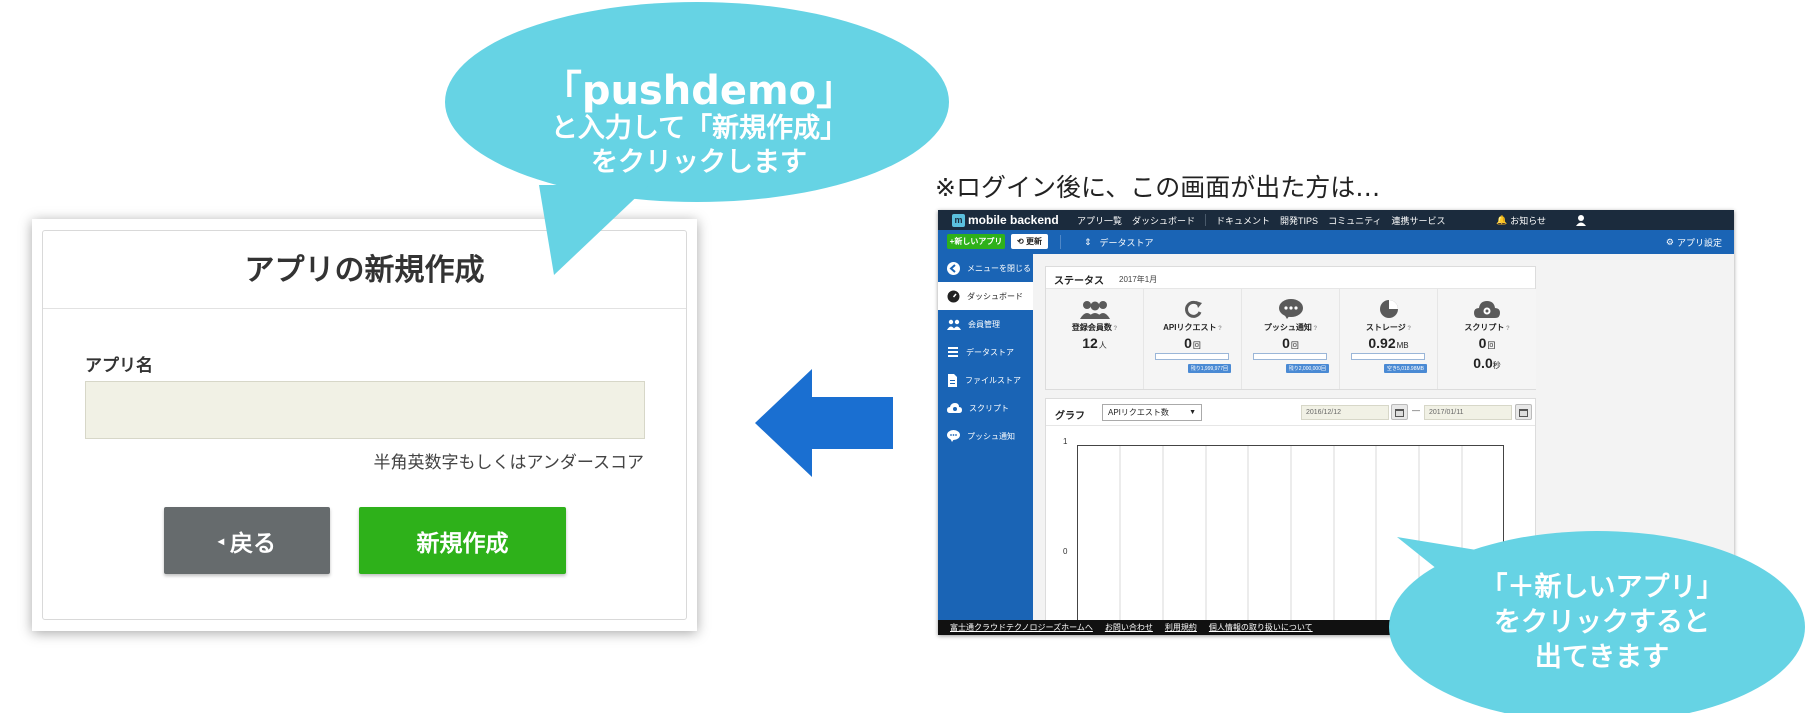  I want to click on sidebar-item-members: 会員管理, so click(985, 324).